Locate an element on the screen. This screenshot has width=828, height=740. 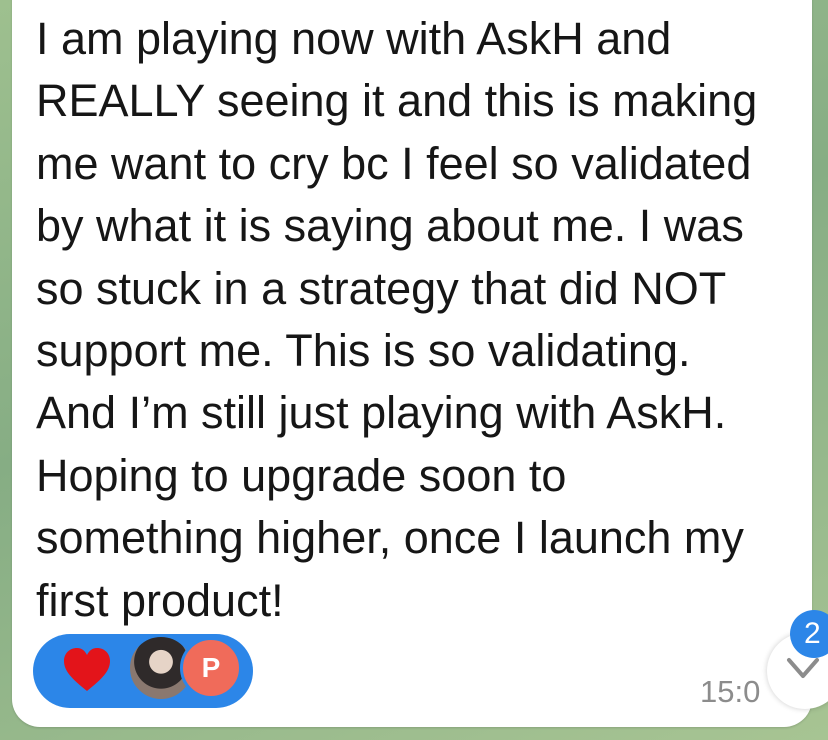
message-timestamp: 15:0 is located at coordinates (730, 691).